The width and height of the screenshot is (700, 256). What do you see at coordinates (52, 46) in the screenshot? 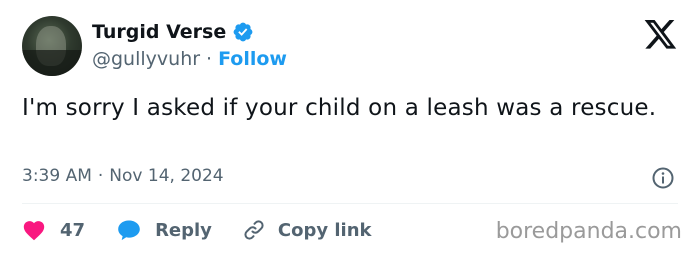
I see `avatar` at bounding box center [52, 46].